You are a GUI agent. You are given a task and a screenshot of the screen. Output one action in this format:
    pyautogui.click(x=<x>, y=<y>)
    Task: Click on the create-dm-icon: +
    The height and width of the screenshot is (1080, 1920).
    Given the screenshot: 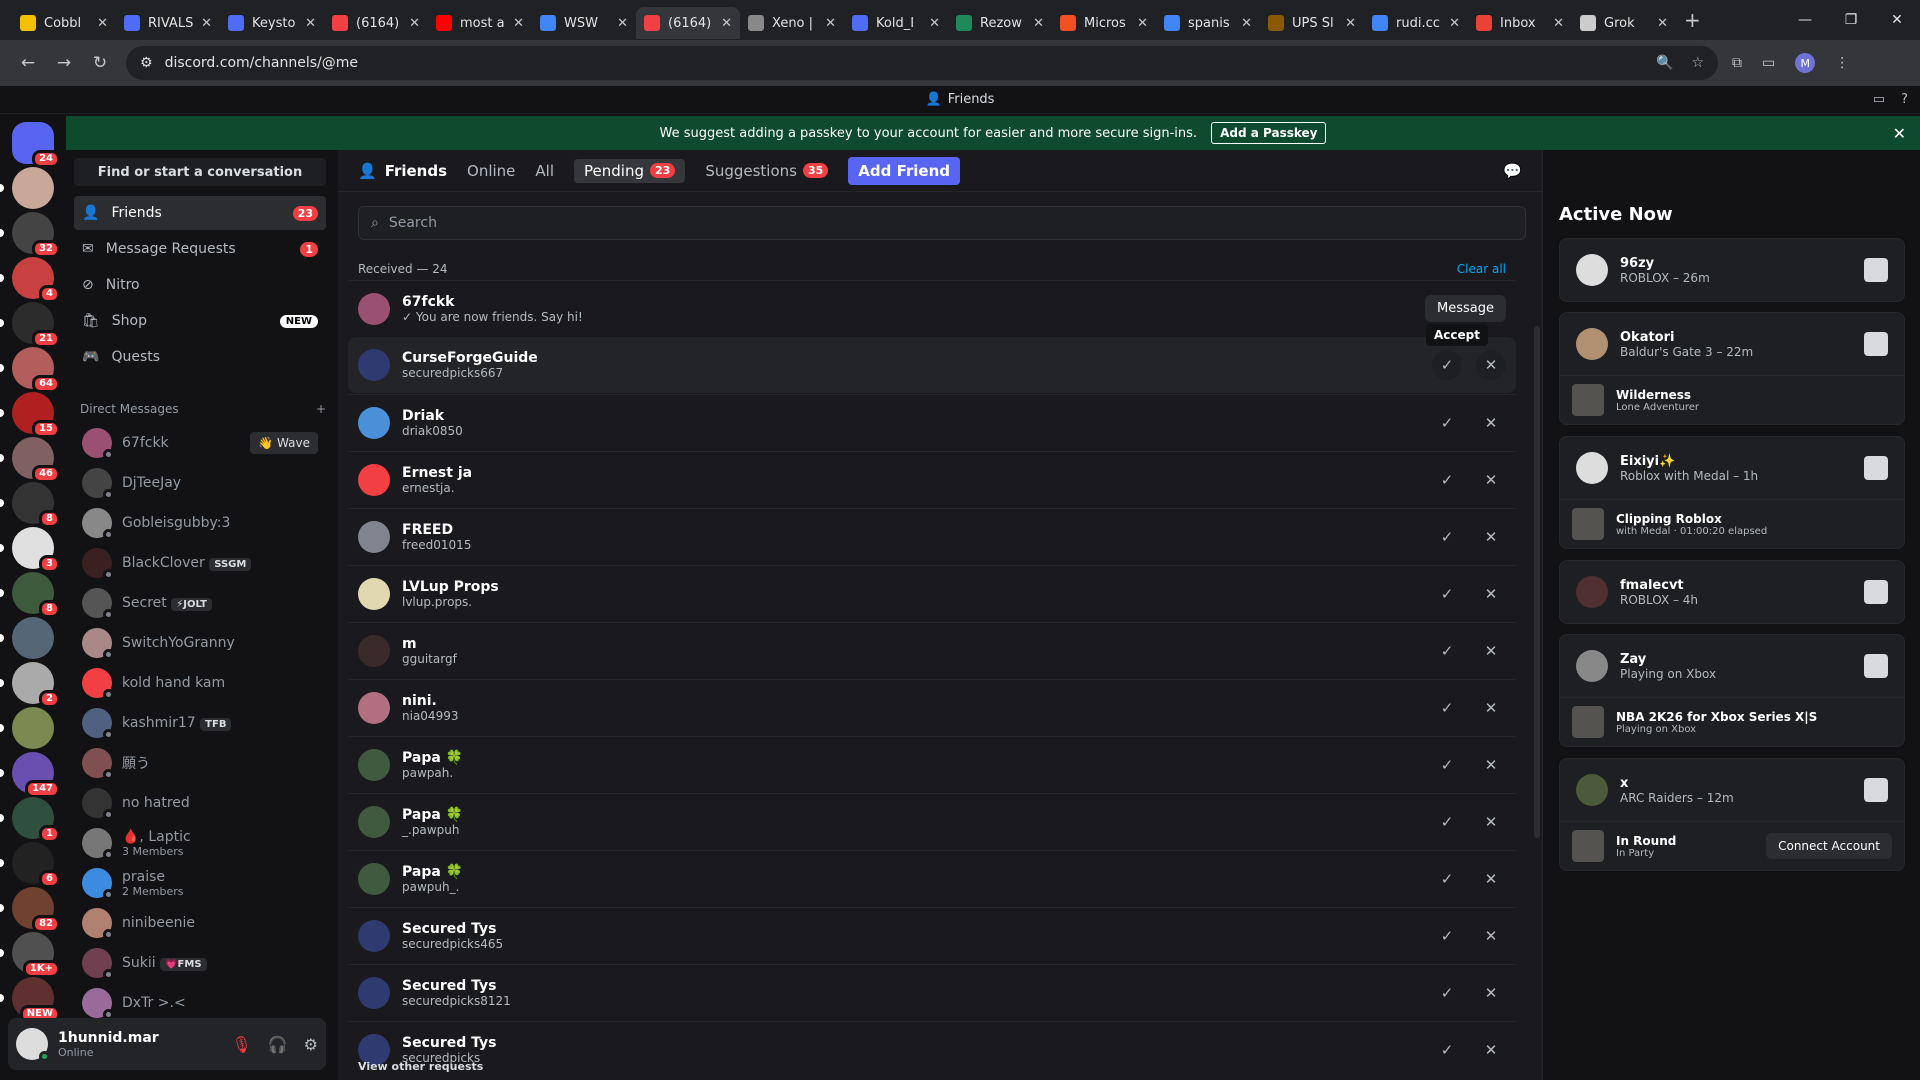 What is the action you would take?
    pyautogui.click(x=321, y=409)
    